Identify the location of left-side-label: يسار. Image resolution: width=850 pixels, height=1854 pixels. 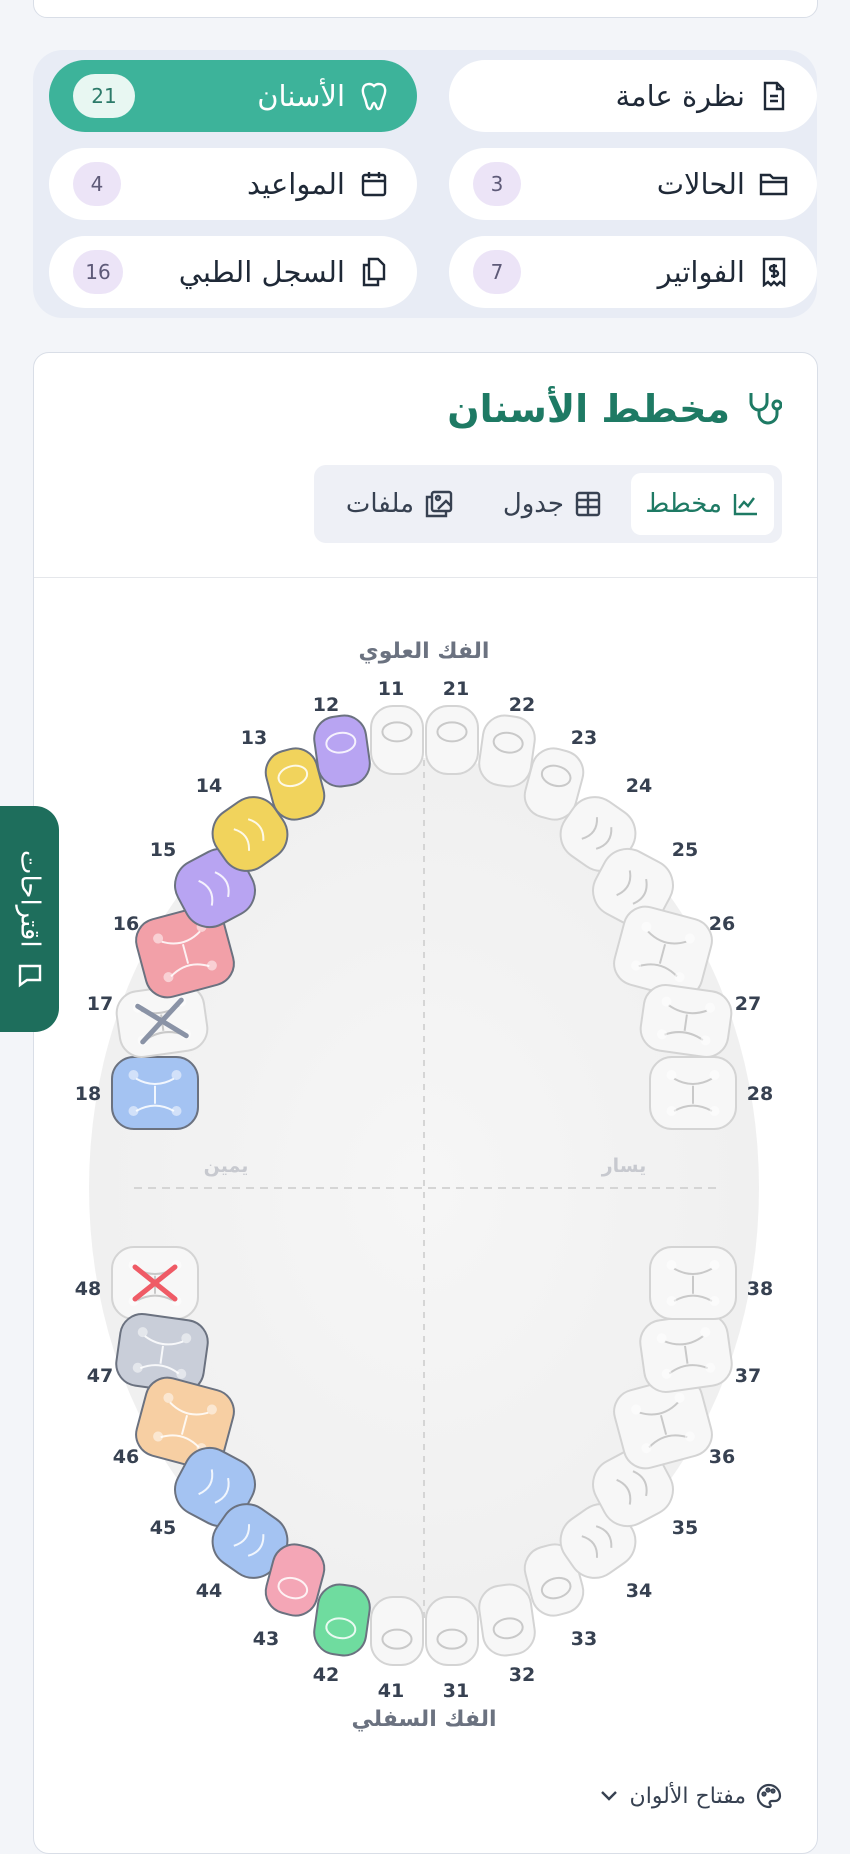
(624, 1166).